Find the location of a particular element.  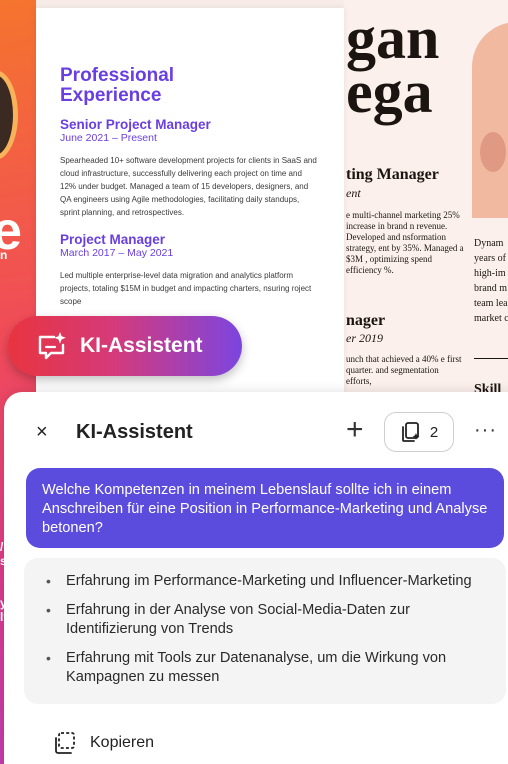

background-role-2: nager is located at coordinates (366, 320).